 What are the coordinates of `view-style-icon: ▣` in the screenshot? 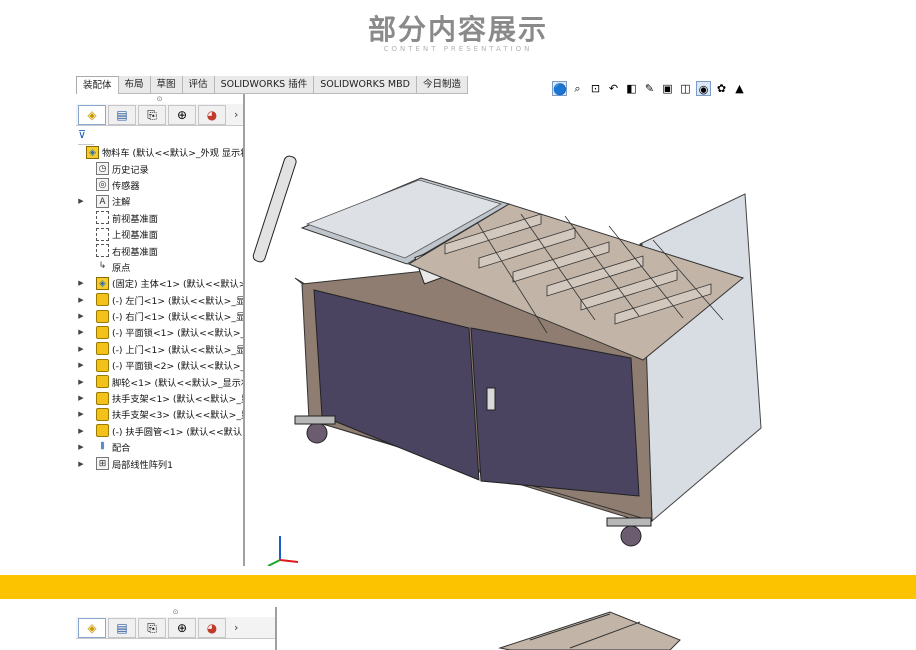 It's located at (667, 88).